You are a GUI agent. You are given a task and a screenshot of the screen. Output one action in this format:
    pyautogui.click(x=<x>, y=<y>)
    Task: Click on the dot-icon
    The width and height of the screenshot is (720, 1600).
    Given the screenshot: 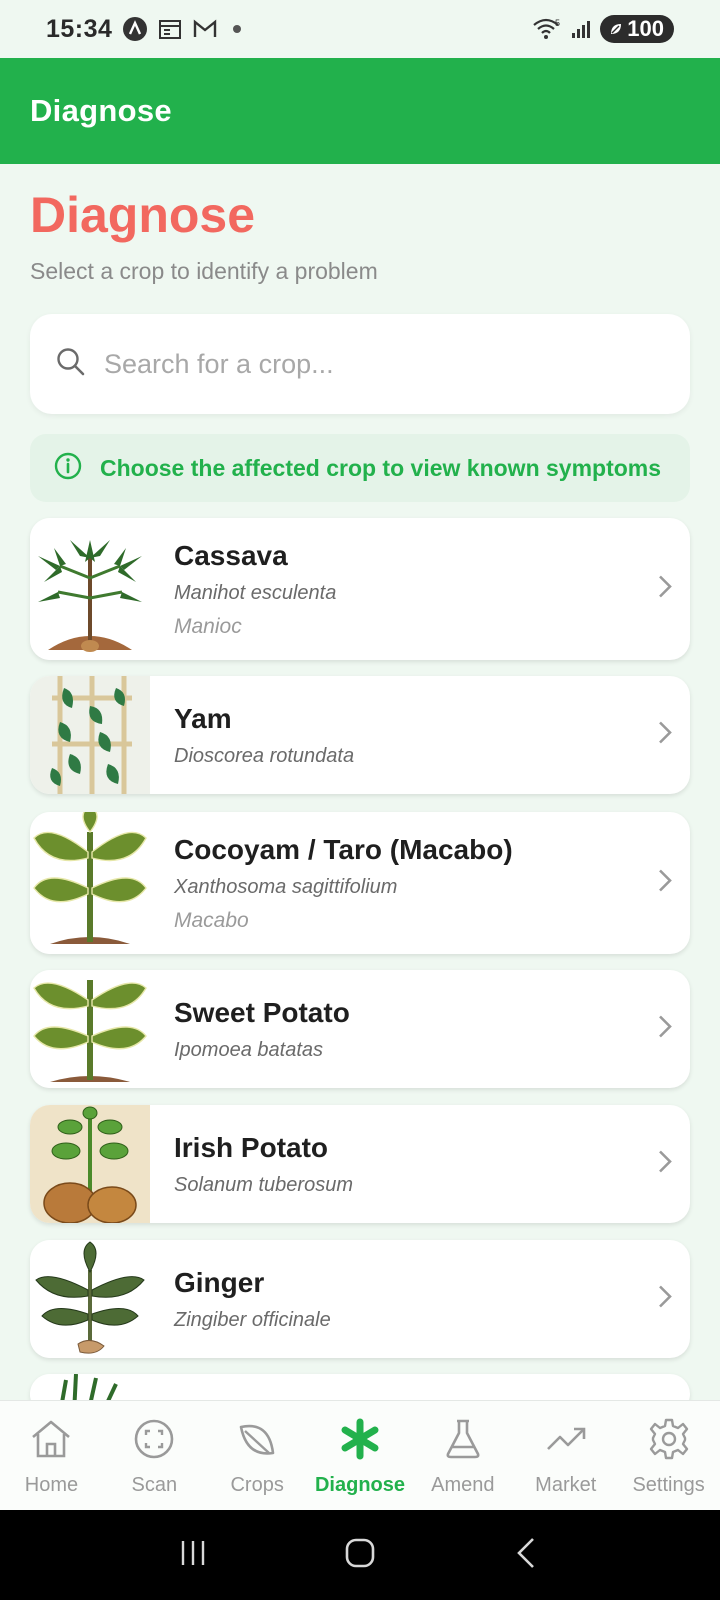 What is the action you would take?
    pyautogui.click(x=237, y=29)
    